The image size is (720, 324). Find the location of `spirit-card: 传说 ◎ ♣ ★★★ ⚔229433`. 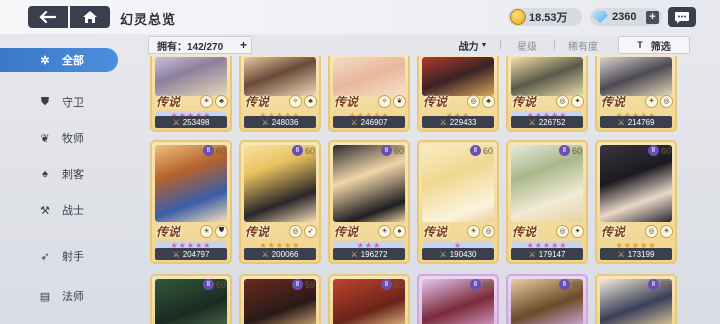

spirit-card: 传说 ◎ ♣ ★★★ ⚔229433 is located at coordinates (458, 94).